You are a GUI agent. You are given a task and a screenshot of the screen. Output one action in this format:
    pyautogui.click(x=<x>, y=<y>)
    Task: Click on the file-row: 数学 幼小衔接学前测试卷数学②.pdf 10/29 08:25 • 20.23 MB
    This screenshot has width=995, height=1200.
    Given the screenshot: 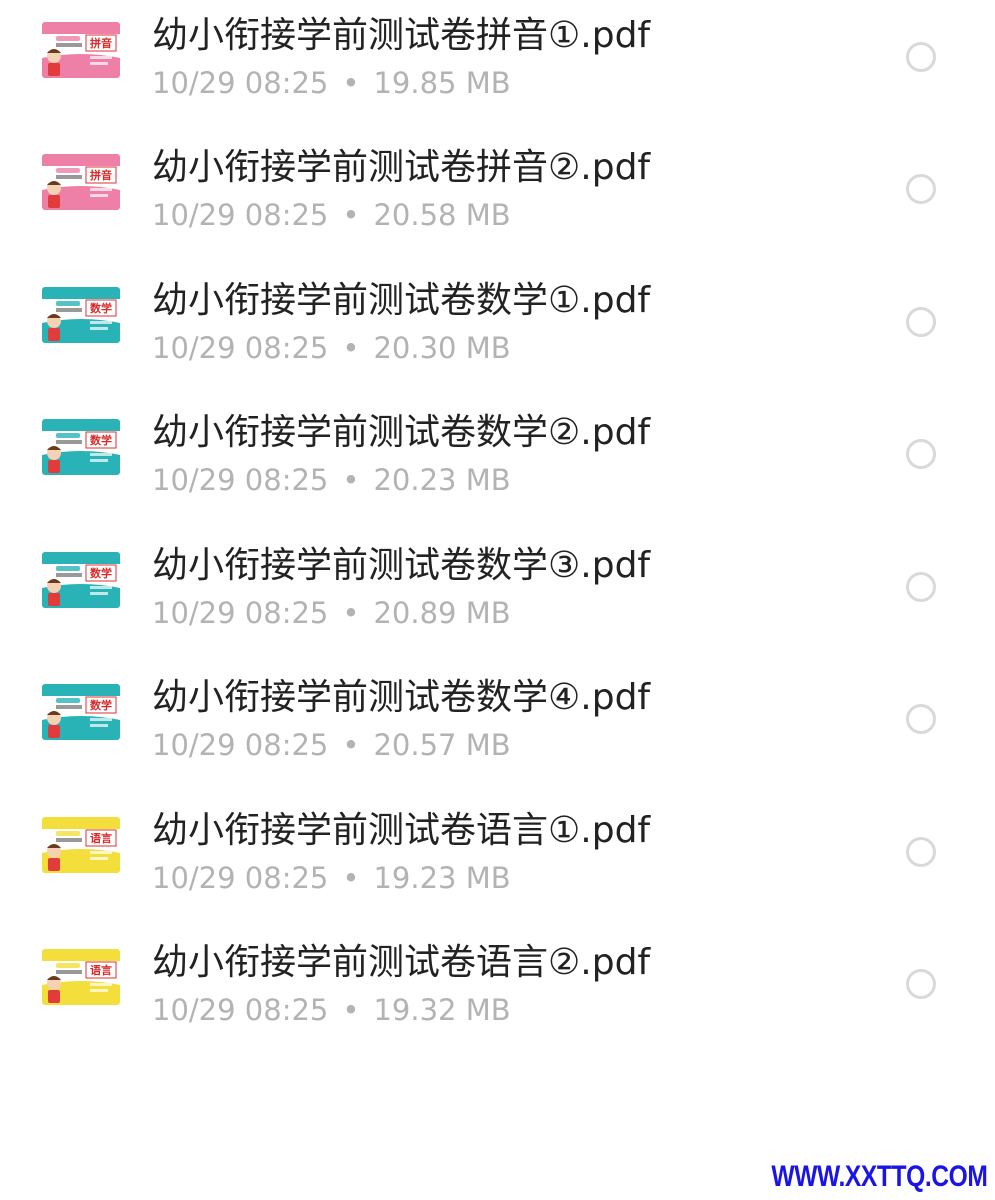 What is the action you would take?
    pyautogui.click(x=497, y=463)
    